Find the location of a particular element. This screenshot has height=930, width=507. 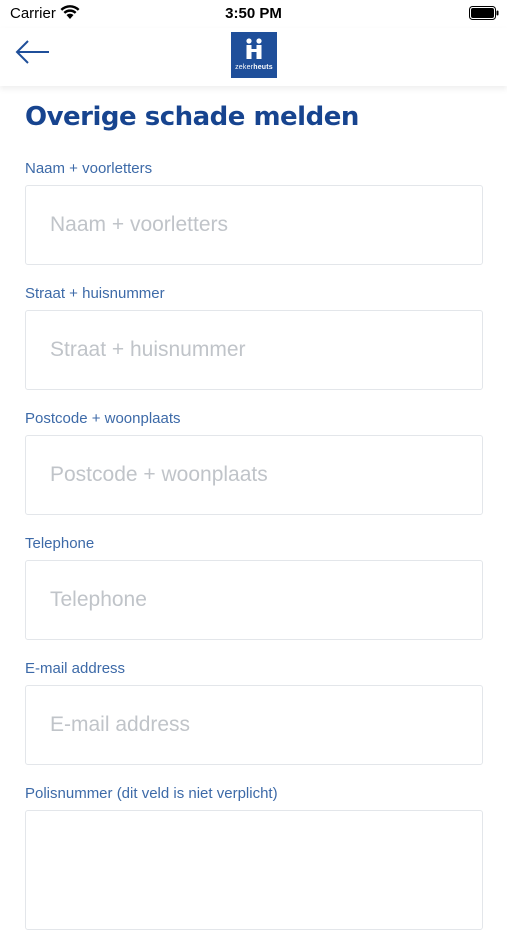

navigation-bar: zekerheuts is located at coordinates (253, 57).